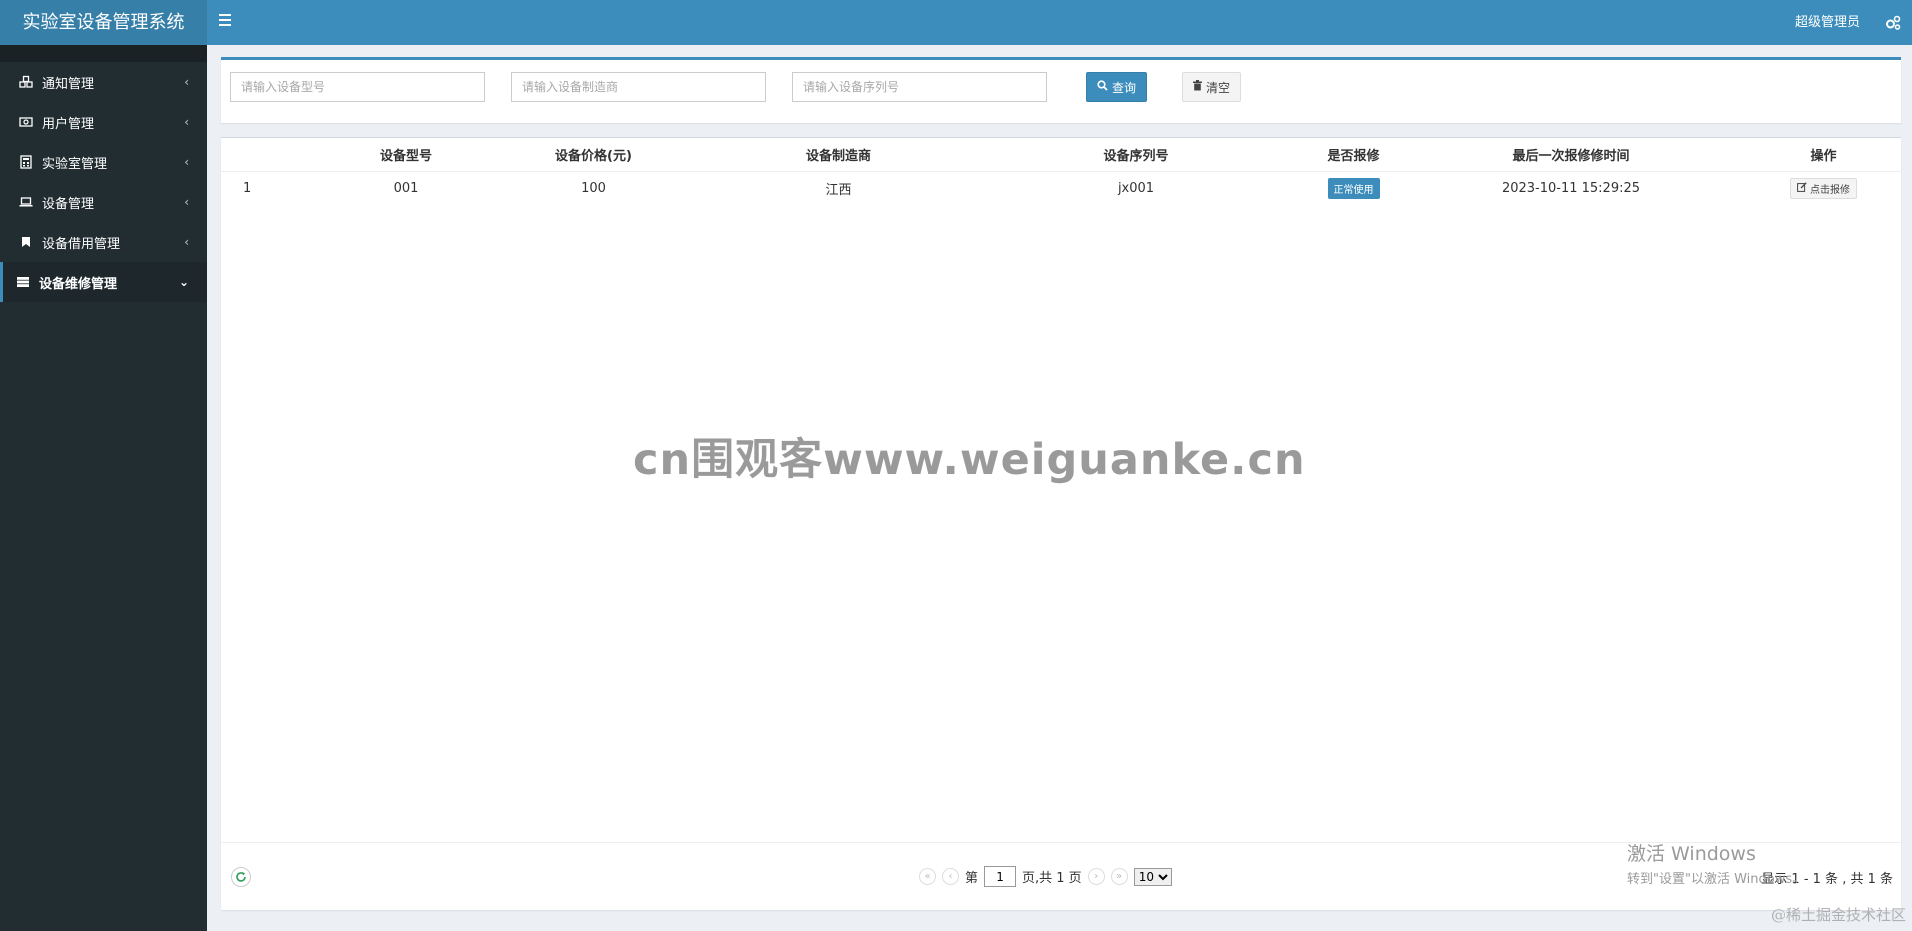 The image size is (1912, 931). Describe the element at coordinates (1827, 22) in the screenshot. I see `user-name: 超级管理员` at that location.